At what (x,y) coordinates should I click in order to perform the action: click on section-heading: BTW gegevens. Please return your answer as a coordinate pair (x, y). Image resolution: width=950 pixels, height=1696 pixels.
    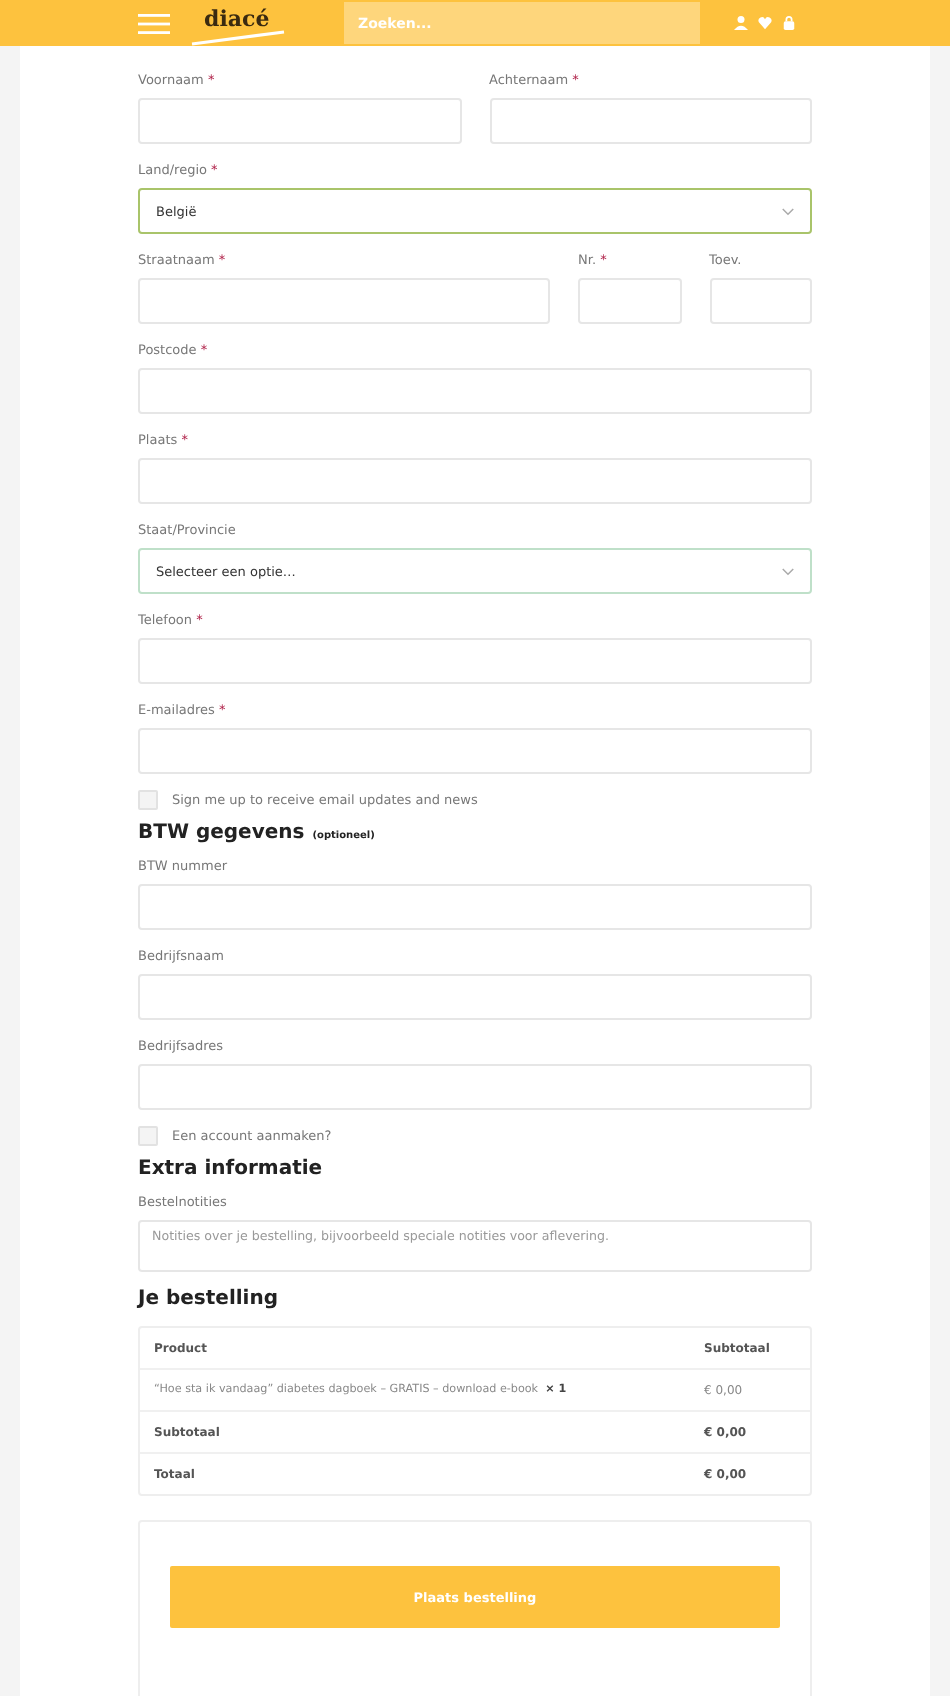
    Looking at the image, I should click on (221, 833).